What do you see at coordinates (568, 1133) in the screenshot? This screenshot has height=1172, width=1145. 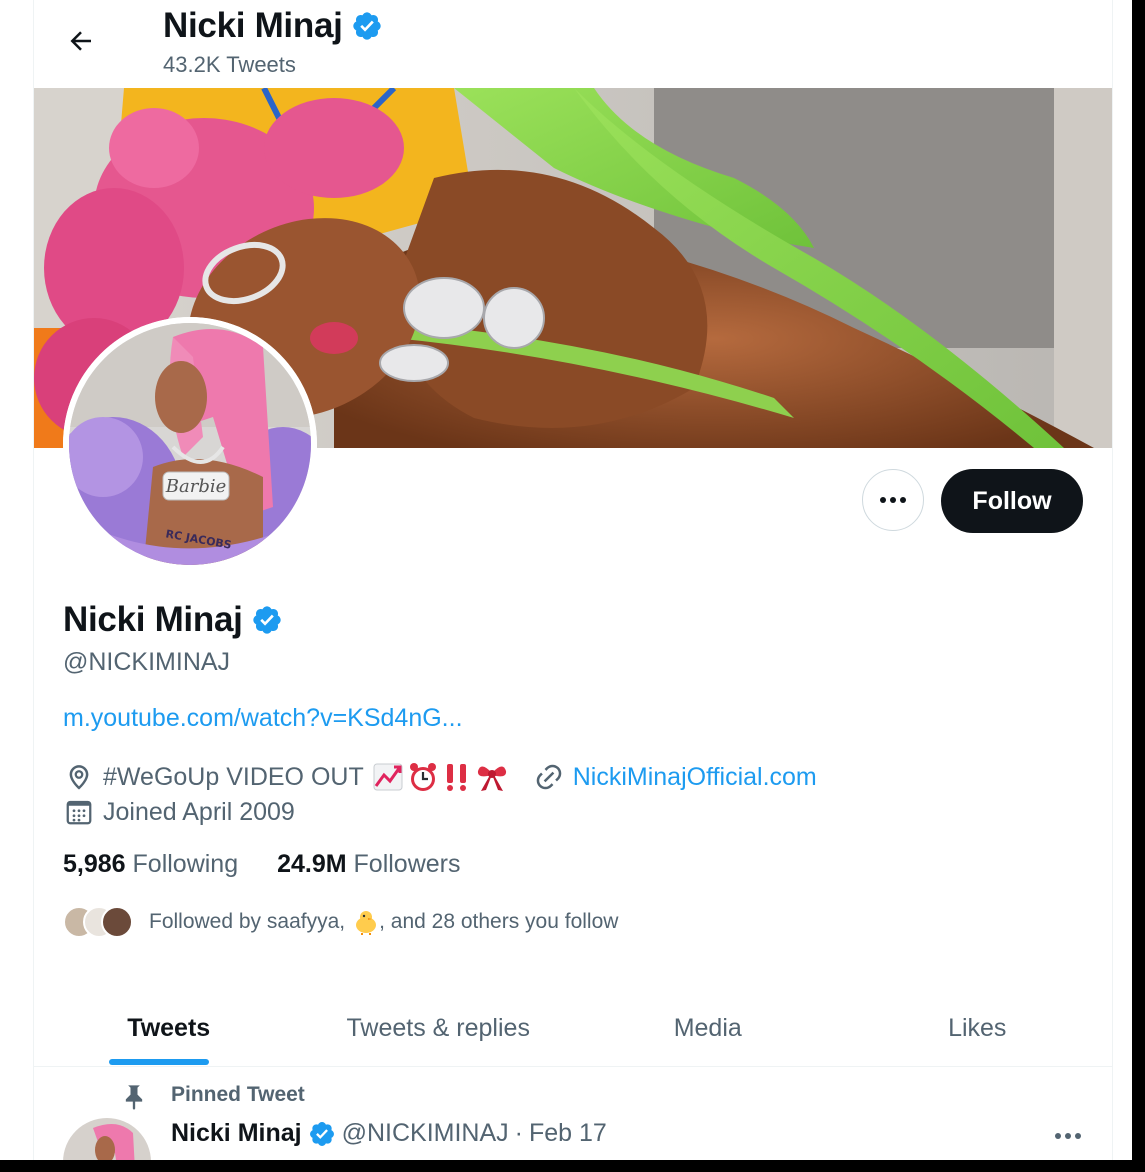 I see `tweet-date: Feb 17` at bounding box center [568, 1133].